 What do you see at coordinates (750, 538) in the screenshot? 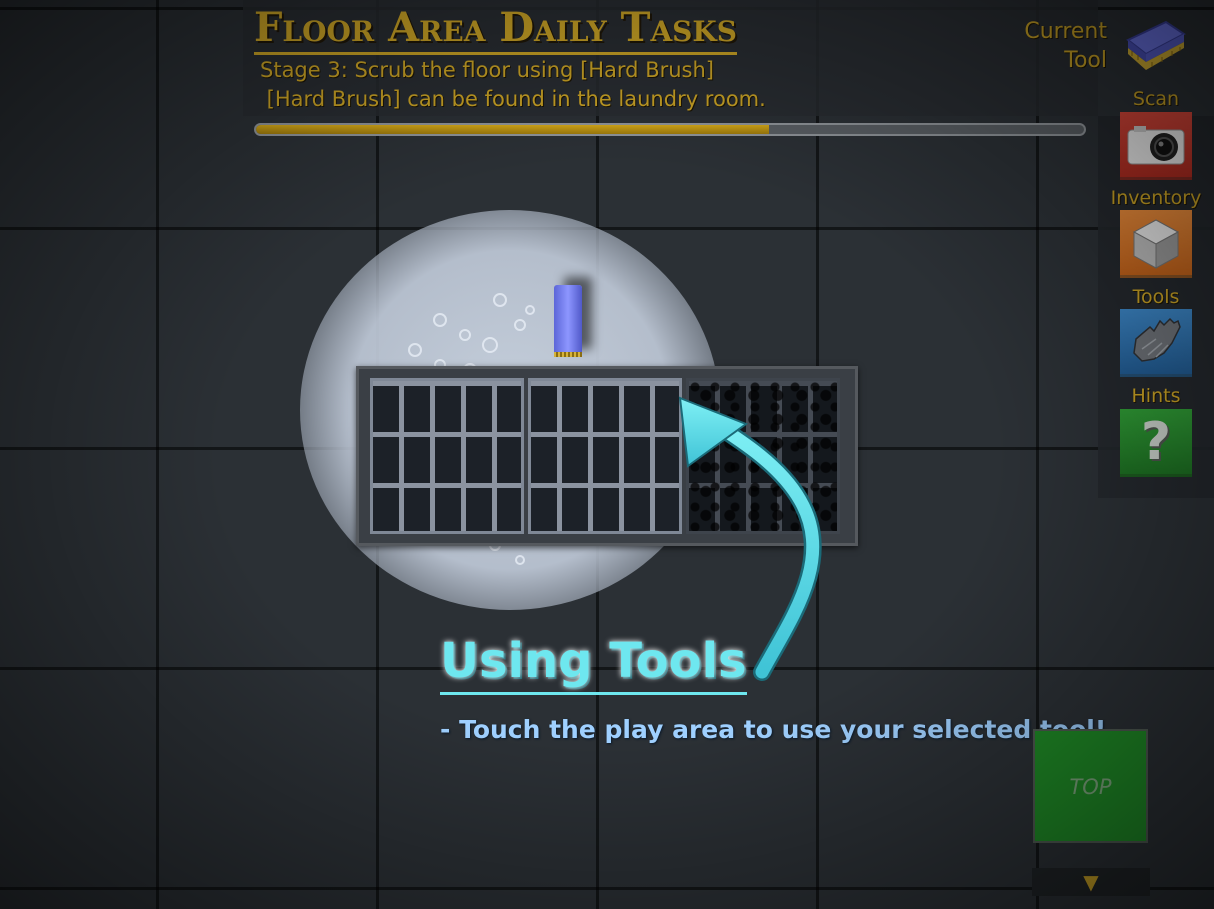
I see `tutorial-arrow` at bounding box center [750, 538].